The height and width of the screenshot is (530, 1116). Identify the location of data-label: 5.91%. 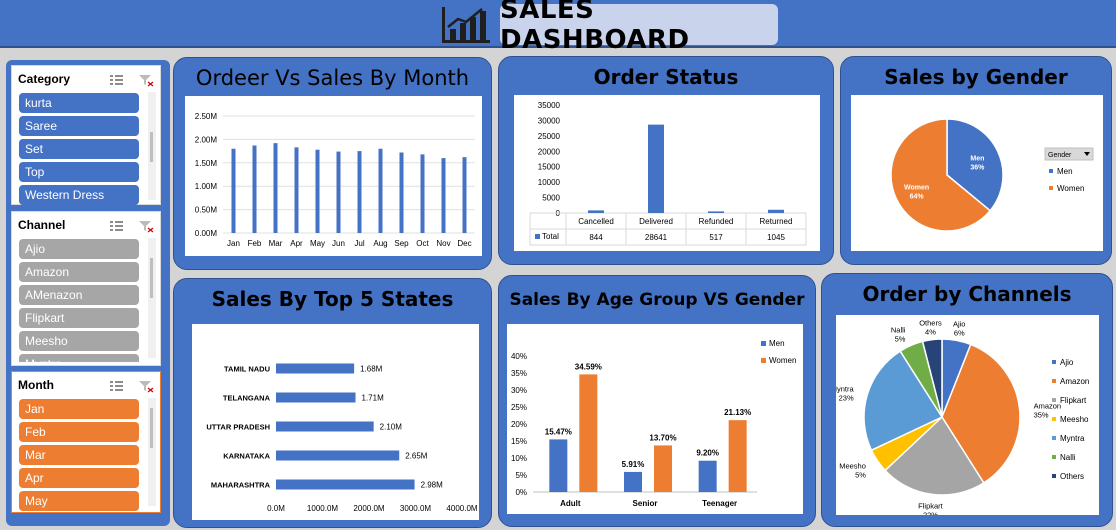
(633, 464).